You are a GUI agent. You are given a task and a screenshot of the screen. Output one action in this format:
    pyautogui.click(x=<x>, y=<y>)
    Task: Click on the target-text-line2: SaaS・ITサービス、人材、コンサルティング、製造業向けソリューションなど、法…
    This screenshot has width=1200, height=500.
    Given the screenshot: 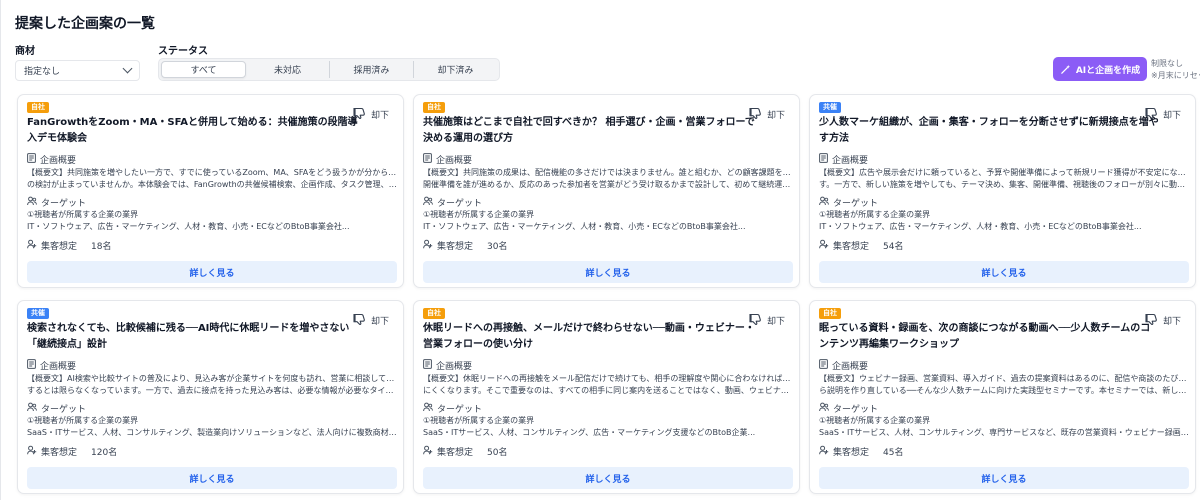 What is the action you would take?
    pyautogui.click(x=212, y=432)
    